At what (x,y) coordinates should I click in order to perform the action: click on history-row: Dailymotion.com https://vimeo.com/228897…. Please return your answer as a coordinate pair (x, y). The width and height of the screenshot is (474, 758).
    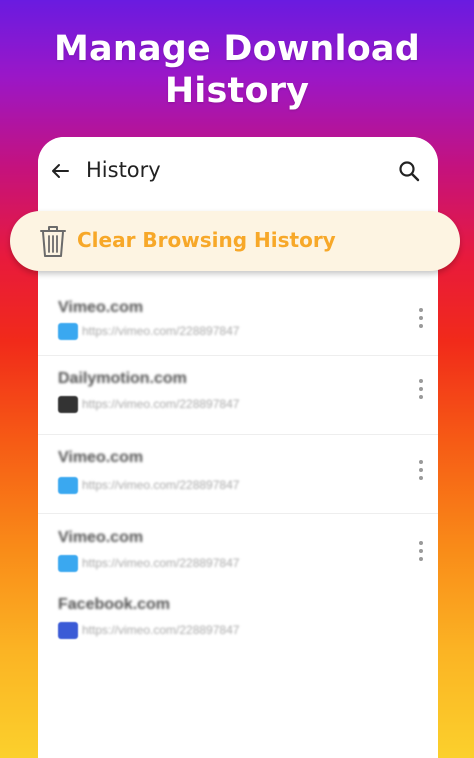
    Looking at the image, I should click on (238, 395).